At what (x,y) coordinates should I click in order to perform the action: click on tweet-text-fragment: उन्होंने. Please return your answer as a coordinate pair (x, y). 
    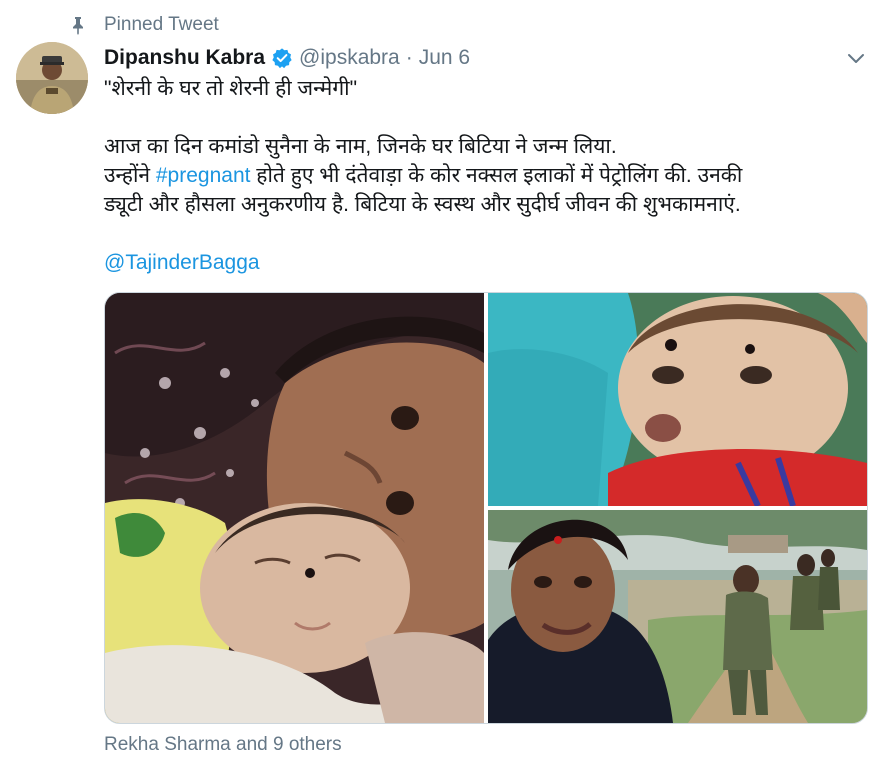
    Looking at the image, I should click on (130, 175).